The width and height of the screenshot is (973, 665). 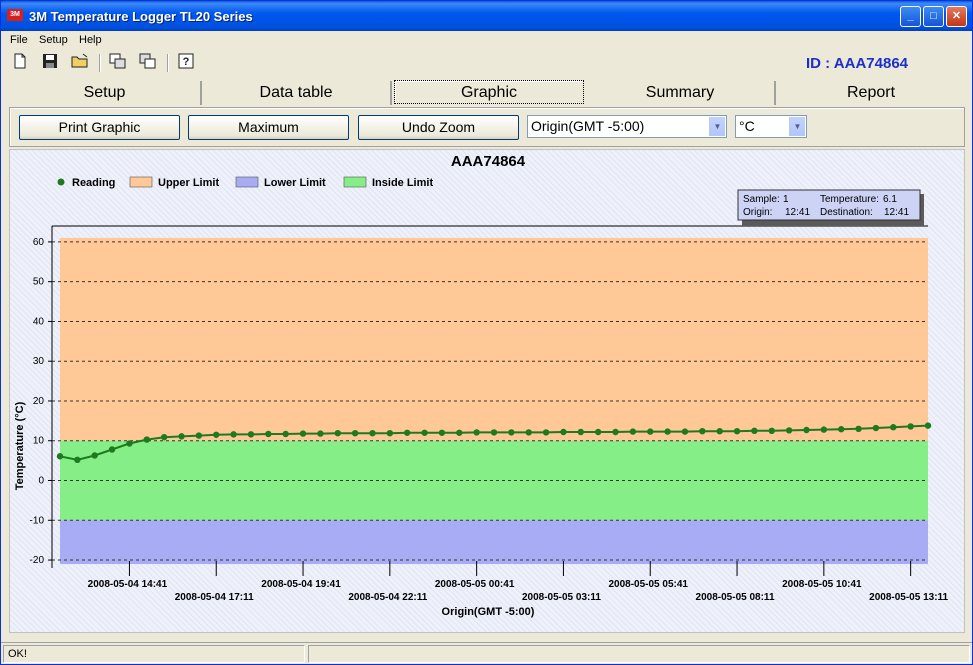 I want to click on maximize-icon: □, so click(x=933, y=16).